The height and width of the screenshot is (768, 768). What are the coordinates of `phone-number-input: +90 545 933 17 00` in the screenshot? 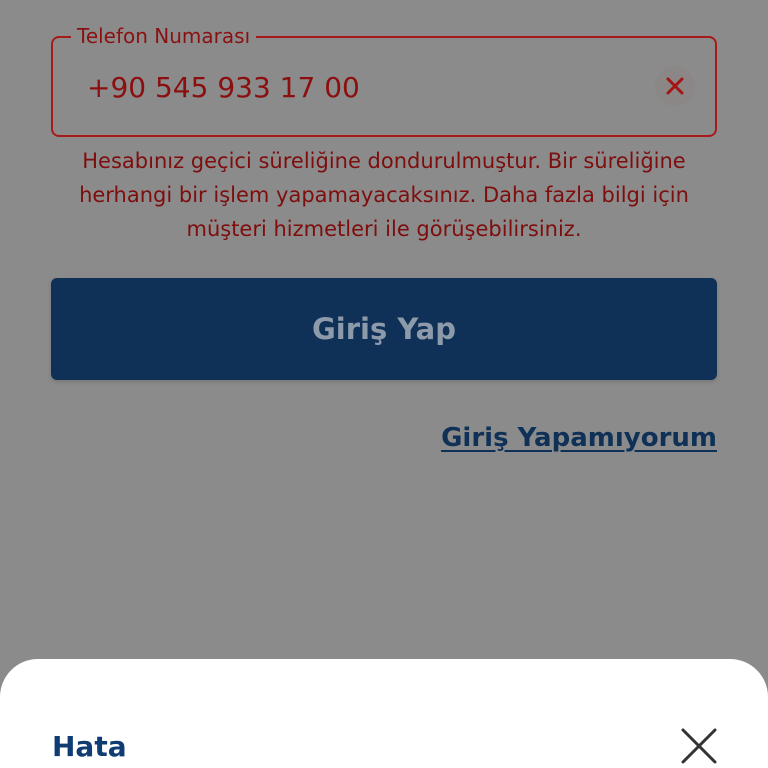 It's located at (223, 88).